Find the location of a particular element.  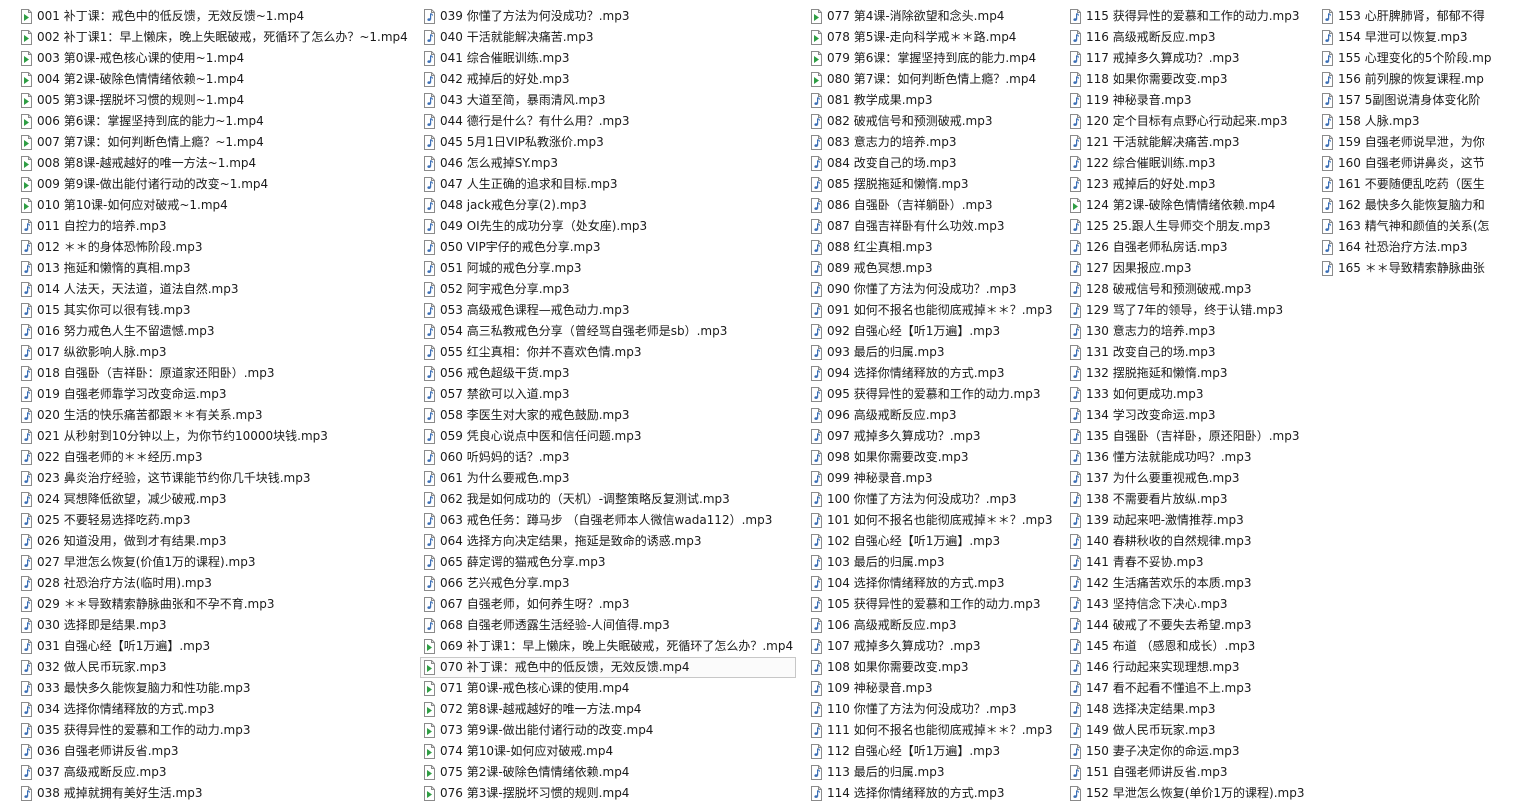

file-item: 030 选择即是结果.mp3 is located at coordinates (216, 625).